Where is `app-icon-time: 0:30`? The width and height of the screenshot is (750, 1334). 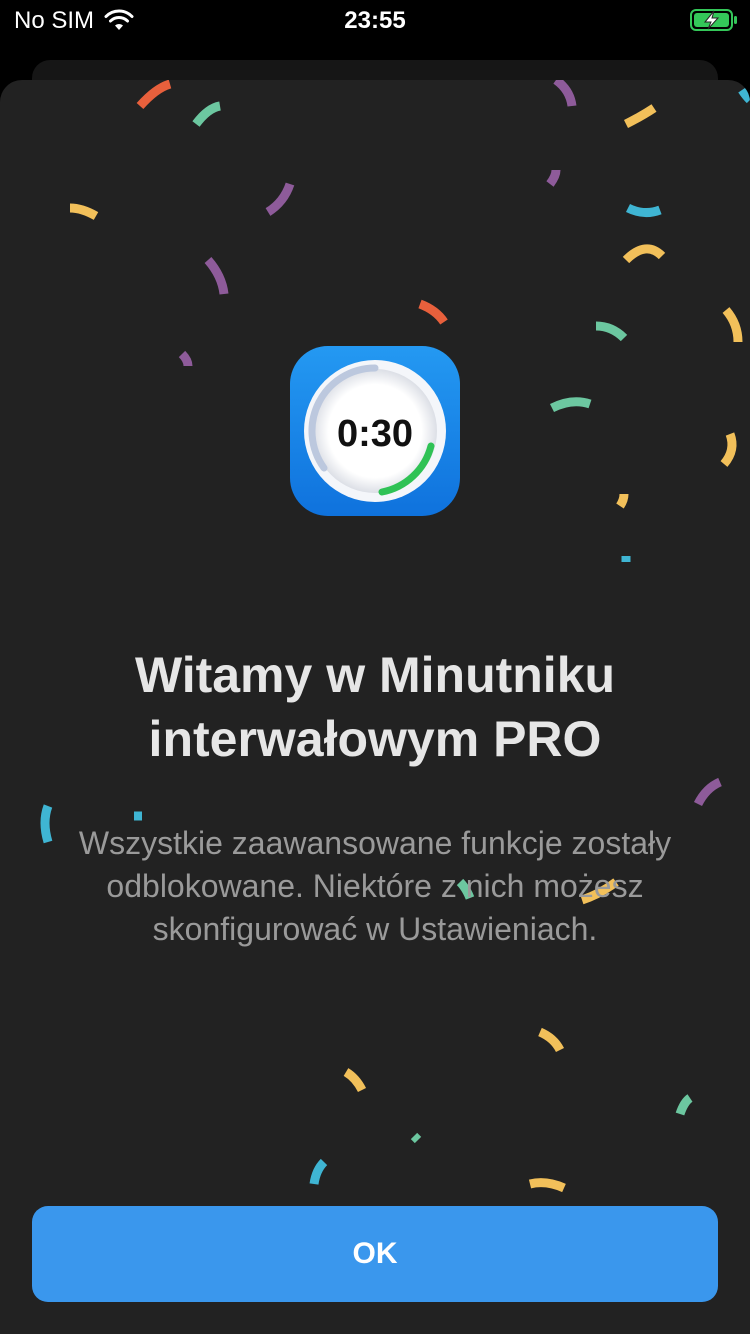
app-icon-time: 0:30 is located at coordinates (375, 434).